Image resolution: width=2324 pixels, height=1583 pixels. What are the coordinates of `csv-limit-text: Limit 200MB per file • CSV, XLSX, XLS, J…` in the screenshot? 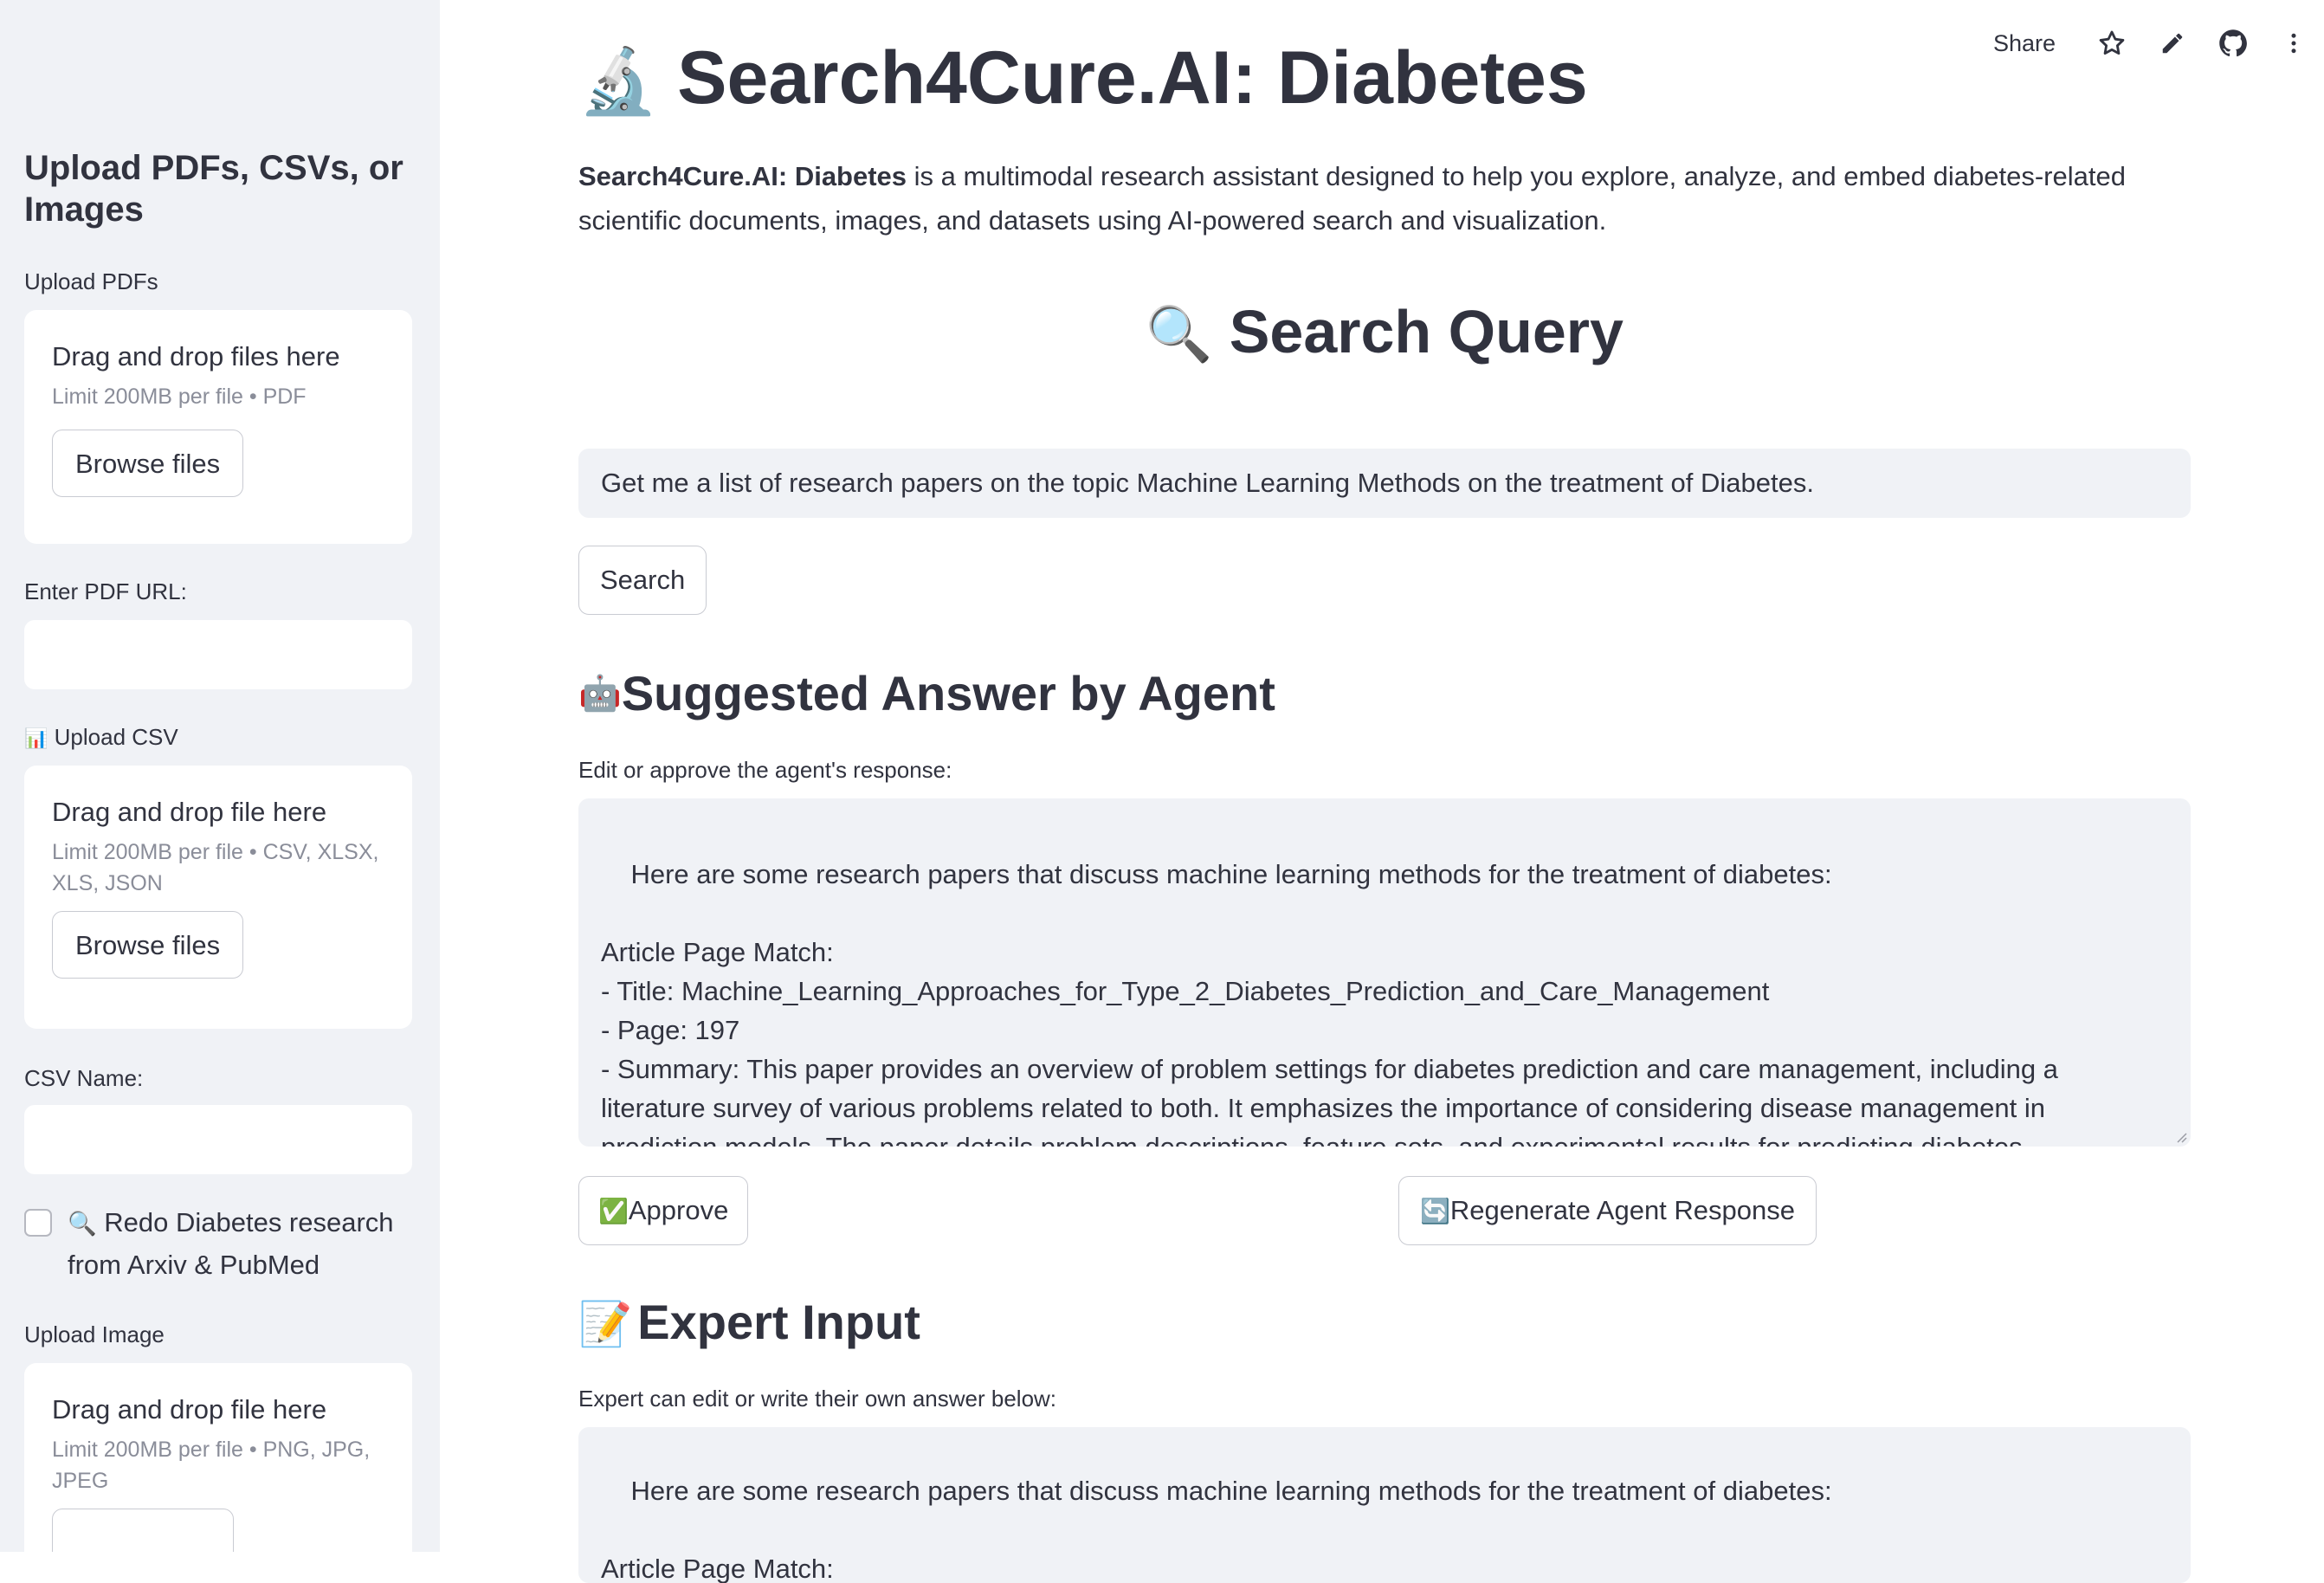 It's located at (215, 867).